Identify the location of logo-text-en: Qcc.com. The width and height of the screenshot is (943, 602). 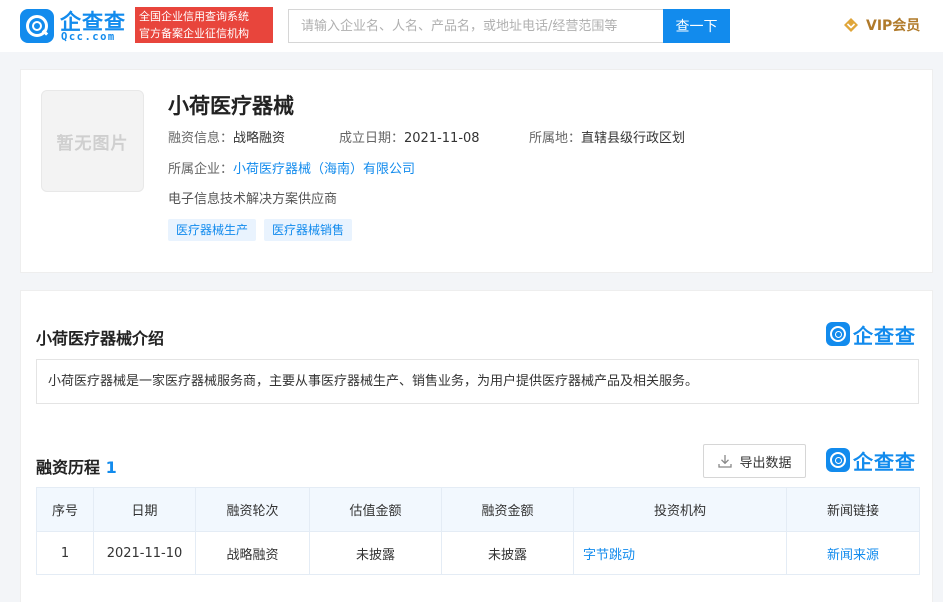
(88, 37).